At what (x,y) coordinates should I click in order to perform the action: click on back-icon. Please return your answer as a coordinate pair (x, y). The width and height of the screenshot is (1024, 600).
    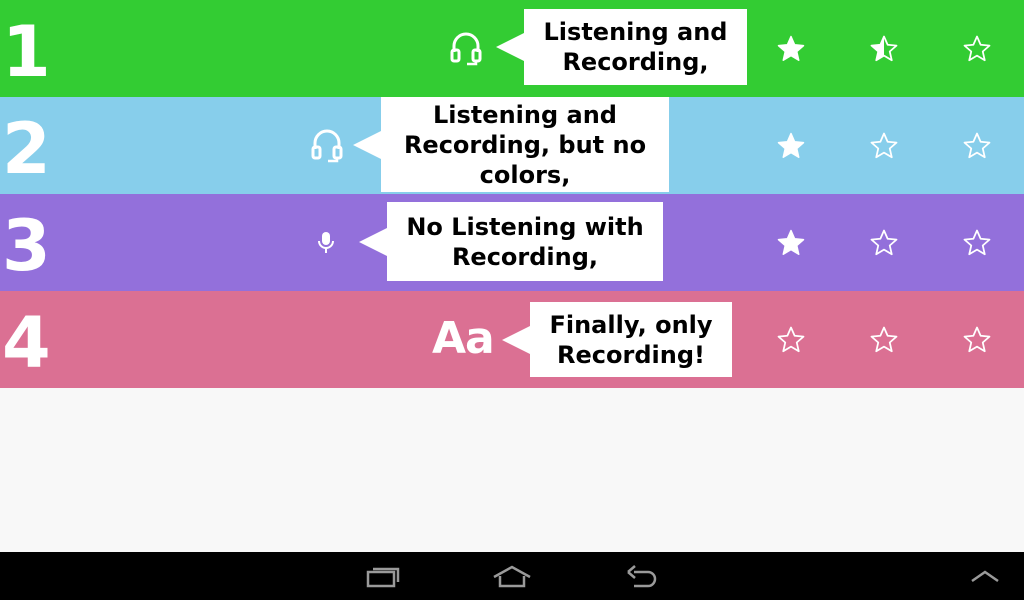
    Looking at the image, I should click on (642, 576).